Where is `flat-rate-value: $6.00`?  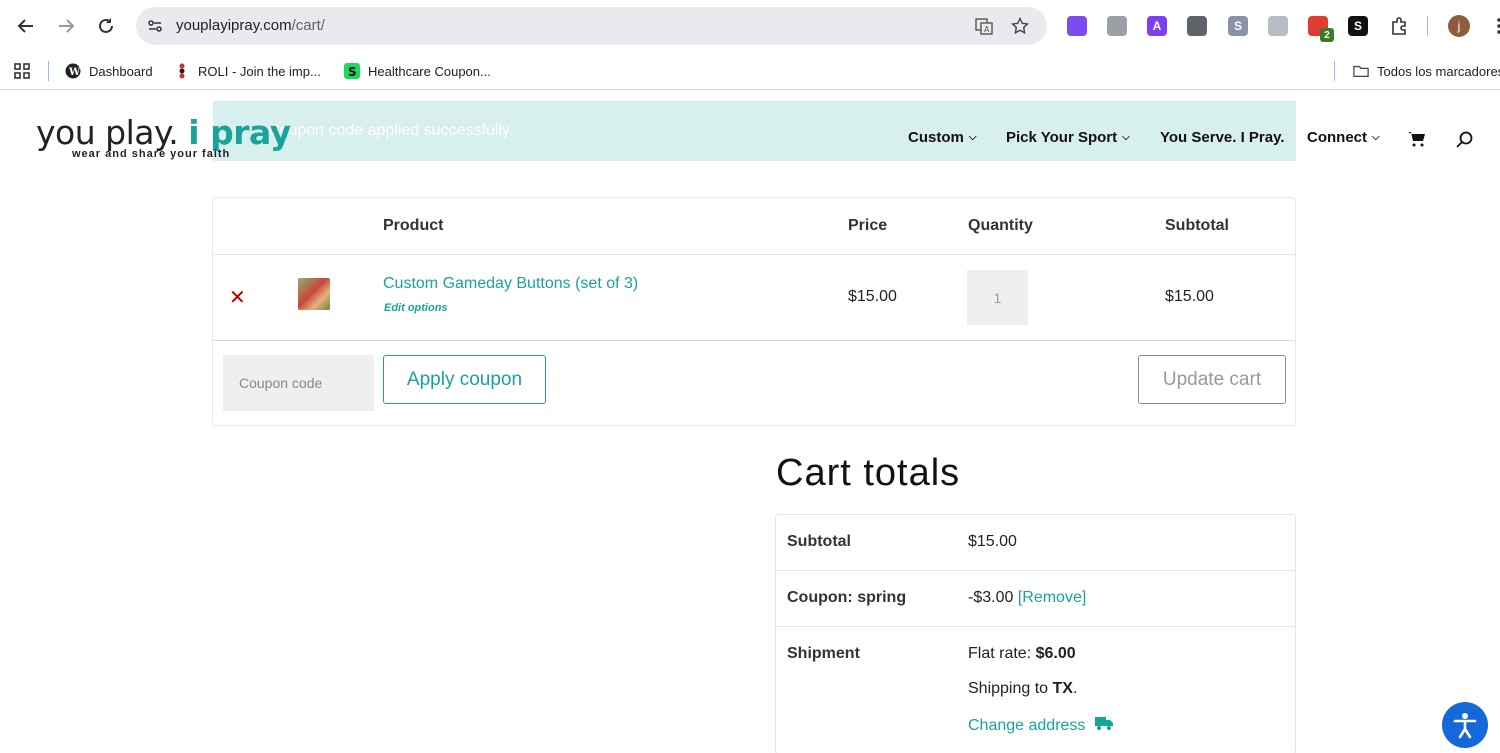 flat-rate-value: $6.00 is located at coordinates (1055, 653).